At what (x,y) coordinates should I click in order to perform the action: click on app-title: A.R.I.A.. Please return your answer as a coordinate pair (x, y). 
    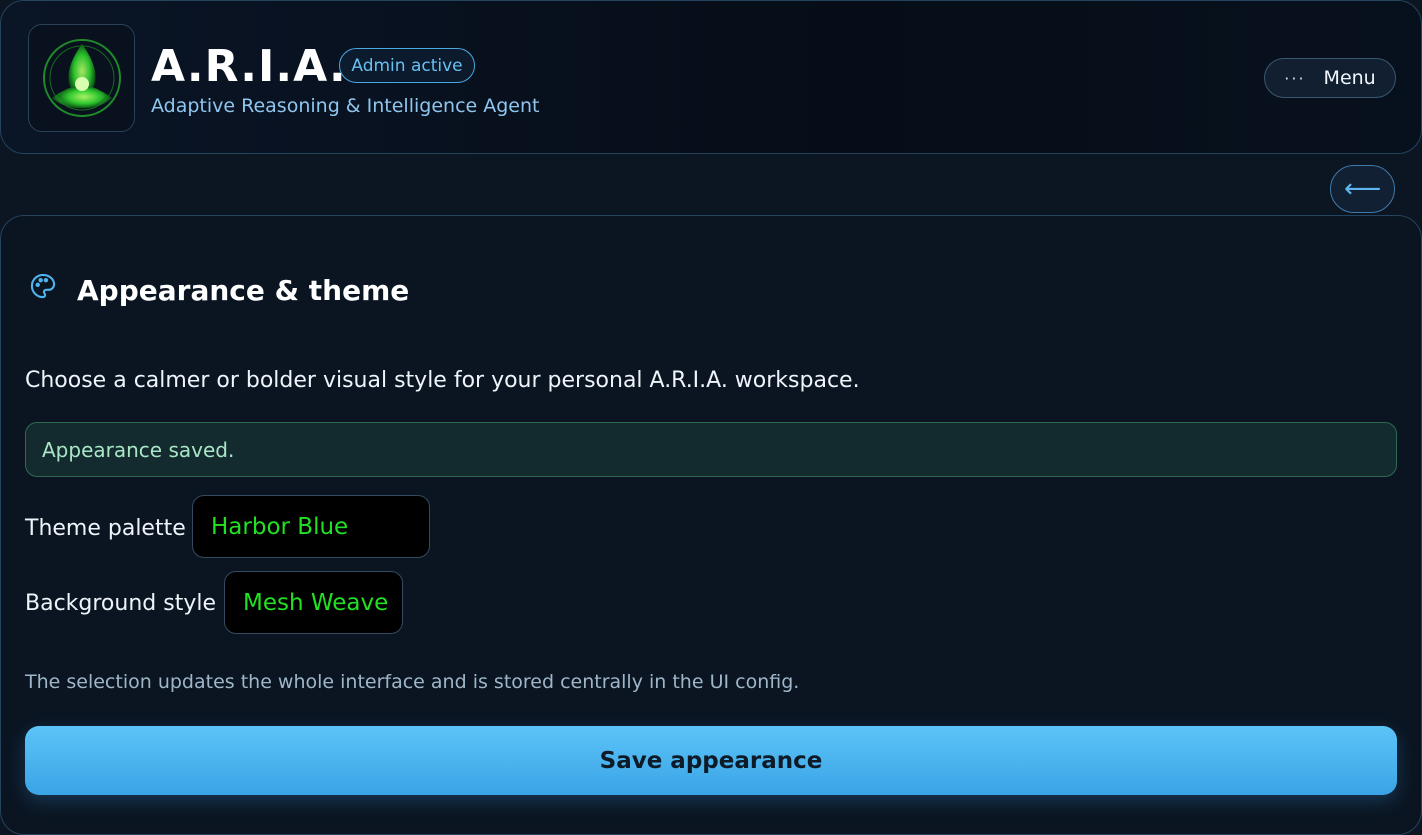
    Looking at the image, I should click on (249, 66).